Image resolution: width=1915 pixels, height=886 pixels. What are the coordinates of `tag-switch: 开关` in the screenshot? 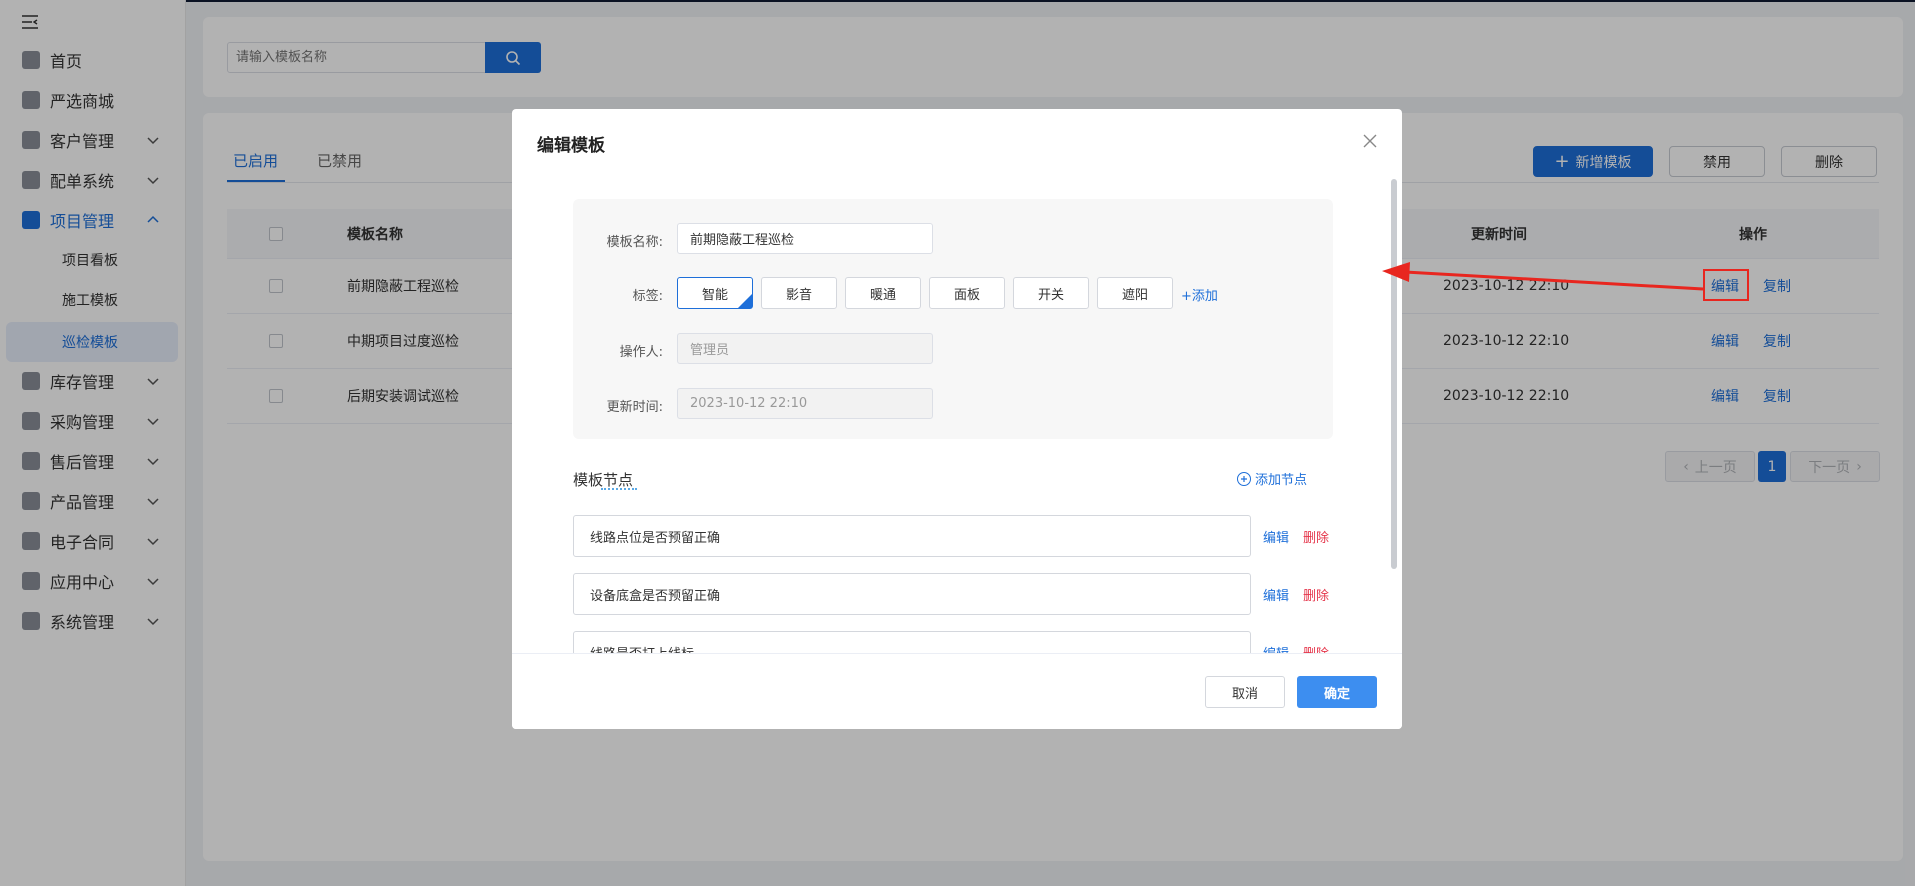 It's located at (1051, 293).